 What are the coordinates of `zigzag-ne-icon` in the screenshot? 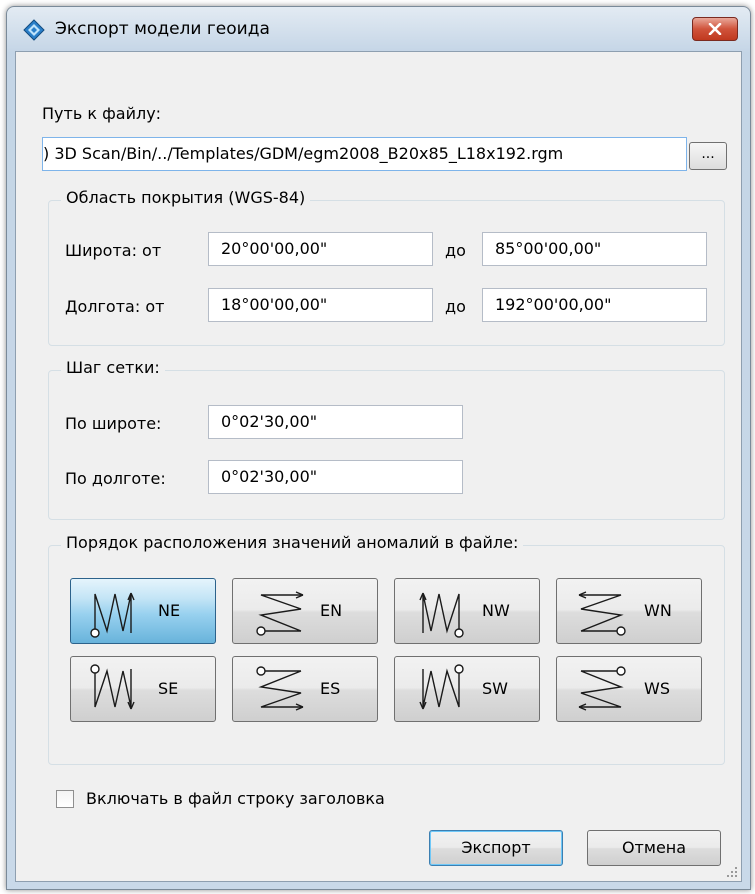 It's located at (112, 615).